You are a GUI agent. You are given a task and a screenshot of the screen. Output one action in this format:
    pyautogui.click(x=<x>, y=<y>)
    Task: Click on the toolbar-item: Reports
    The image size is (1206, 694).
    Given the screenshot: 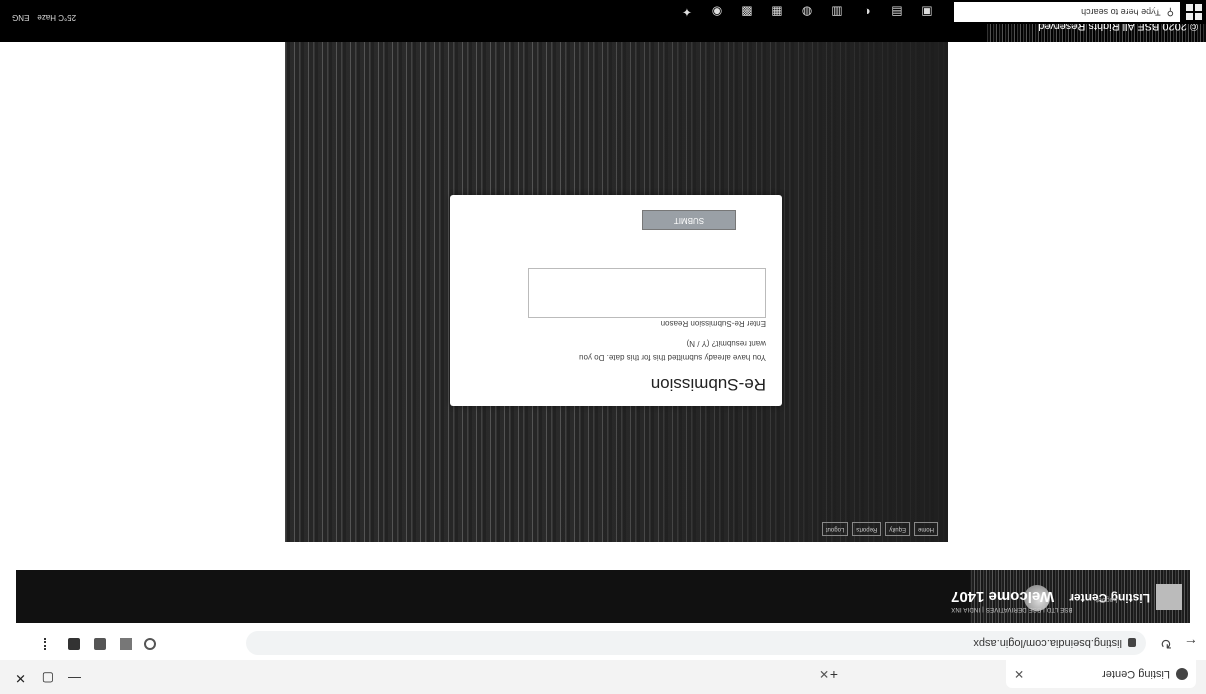 What is the action you would take?
    pyautogui.click(x=867, y=529)
    